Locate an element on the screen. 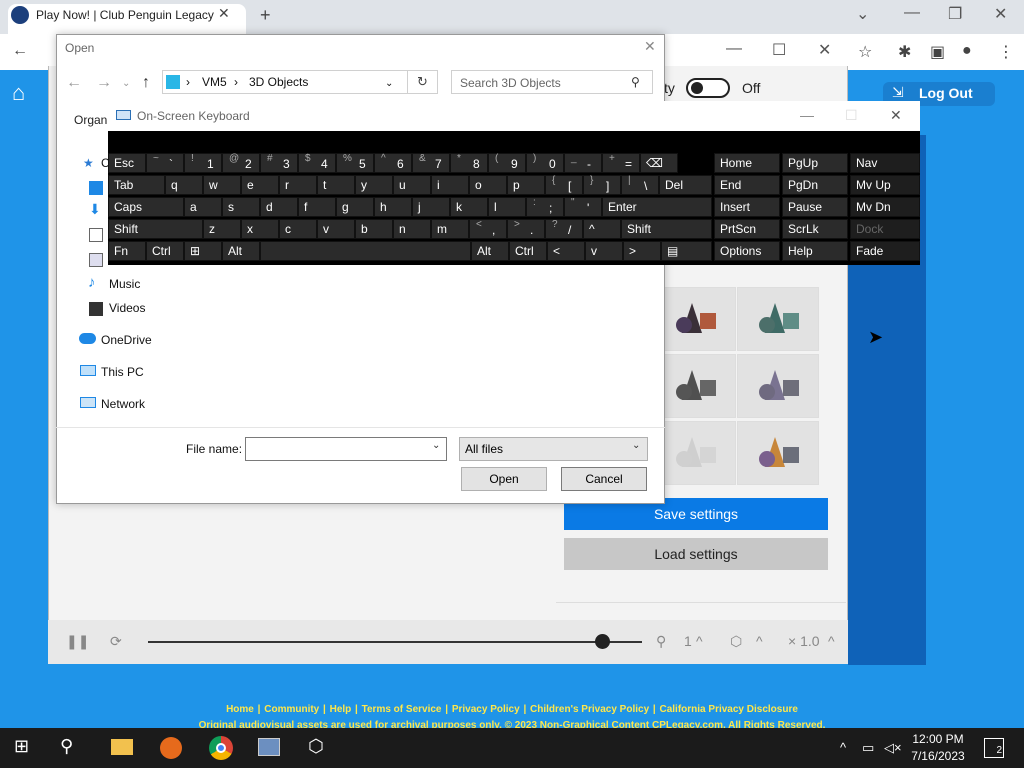 Image resolution: width=1024 pixels, height=768 pixels. nav-key-dock: Dock is located at coordinates (885, 229).